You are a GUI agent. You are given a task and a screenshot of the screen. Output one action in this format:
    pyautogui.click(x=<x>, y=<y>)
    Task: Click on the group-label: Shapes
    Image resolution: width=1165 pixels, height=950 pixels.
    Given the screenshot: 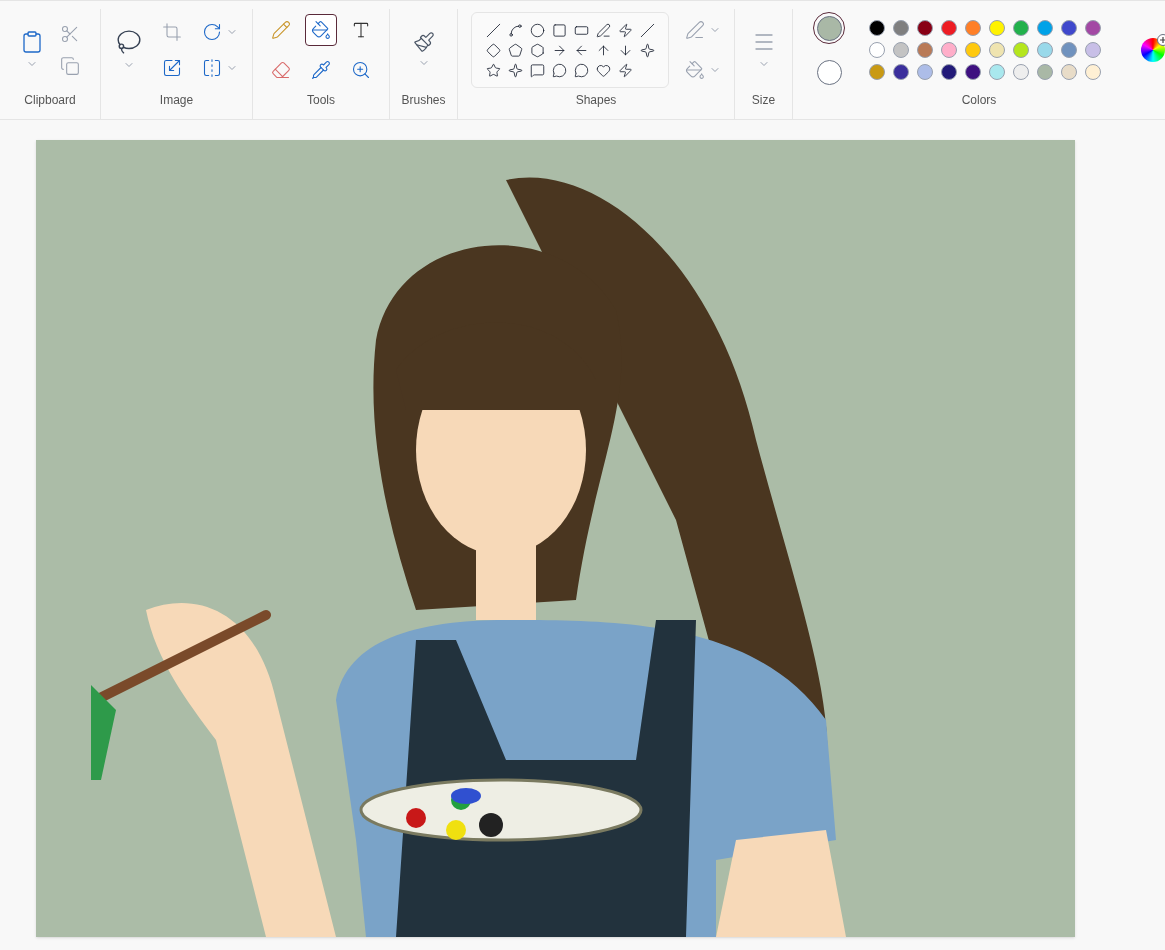 What is the action you would take?
    pyautogui.click(x=596, y=100)
    